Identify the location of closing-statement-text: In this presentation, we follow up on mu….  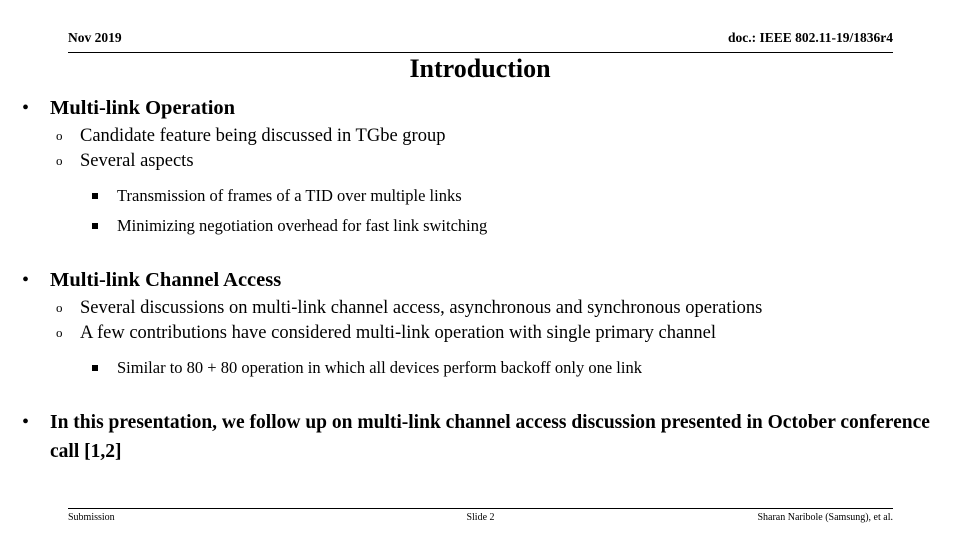
(490, 437).